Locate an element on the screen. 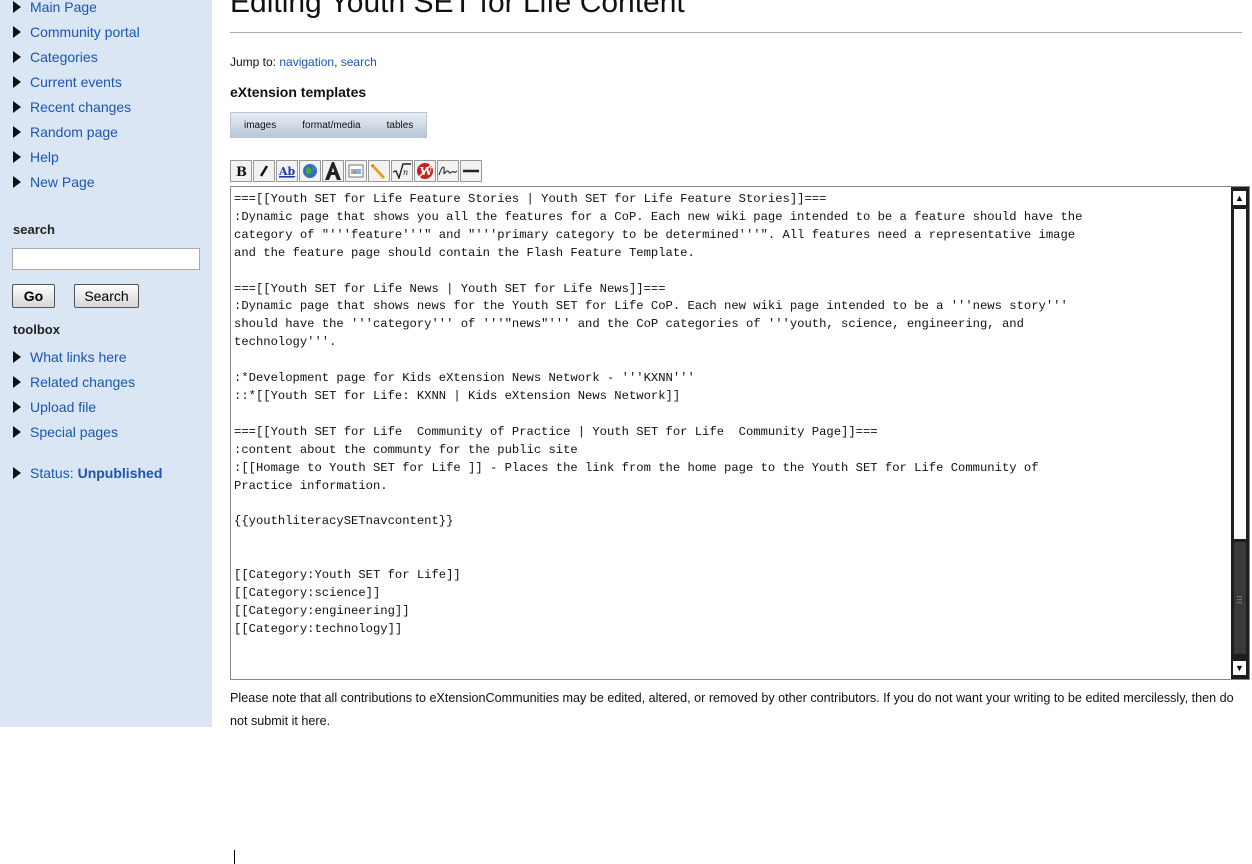 The width and height of the screenshot is (1252, 864). title-divider is located at coordinates (736, 32).